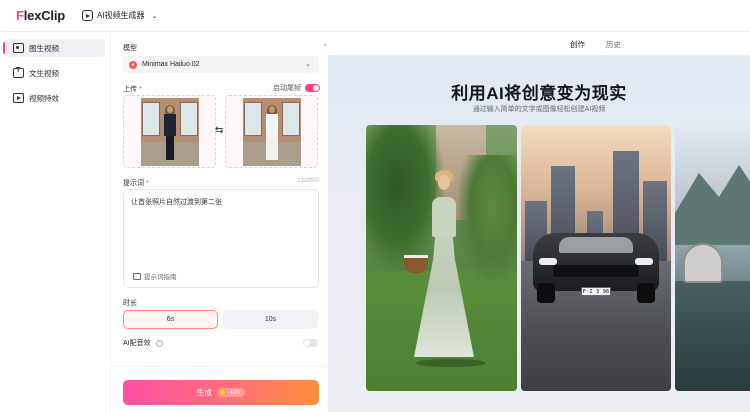 Image resolution: width=750 pixels, height=412 pixels. What do you see at coordinates (270, 319) in the screenshot?
I see `duration-option-10s: 10s` at bounding box center [270, 319].